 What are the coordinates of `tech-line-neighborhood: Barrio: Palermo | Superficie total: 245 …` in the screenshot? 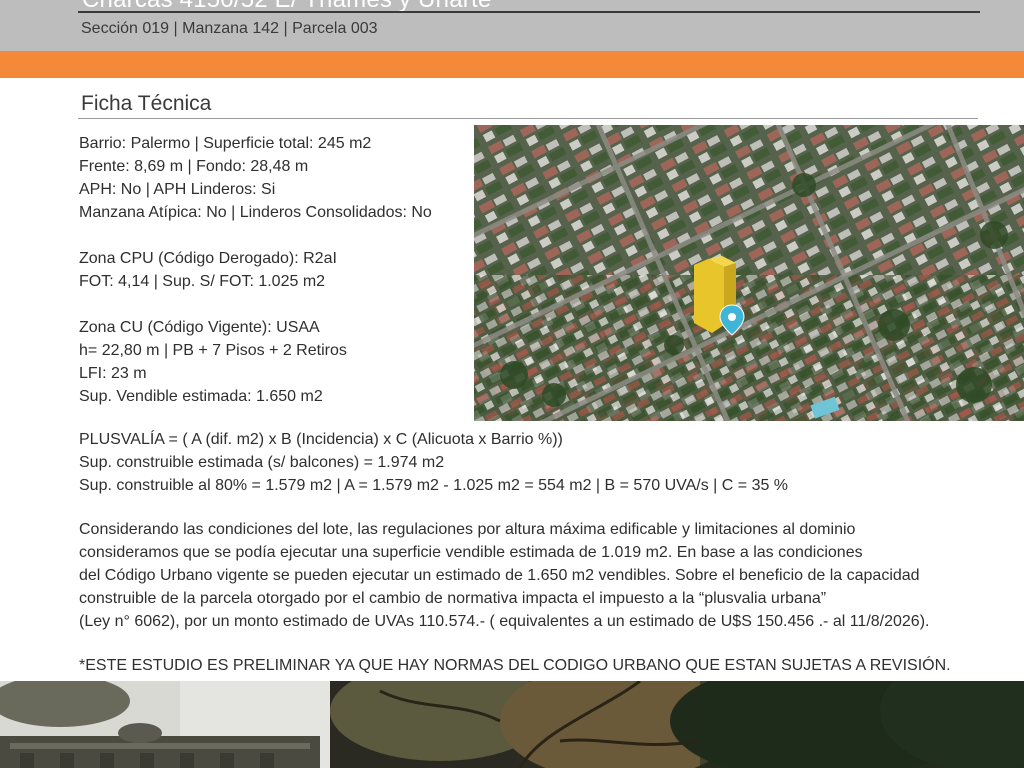 It's located at (225, 143).